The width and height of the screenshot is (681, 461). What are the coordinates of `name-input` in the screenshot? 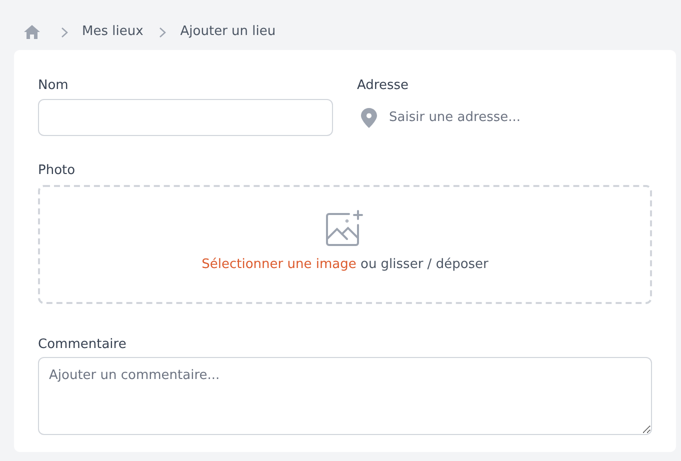 It's located at (185, 117).